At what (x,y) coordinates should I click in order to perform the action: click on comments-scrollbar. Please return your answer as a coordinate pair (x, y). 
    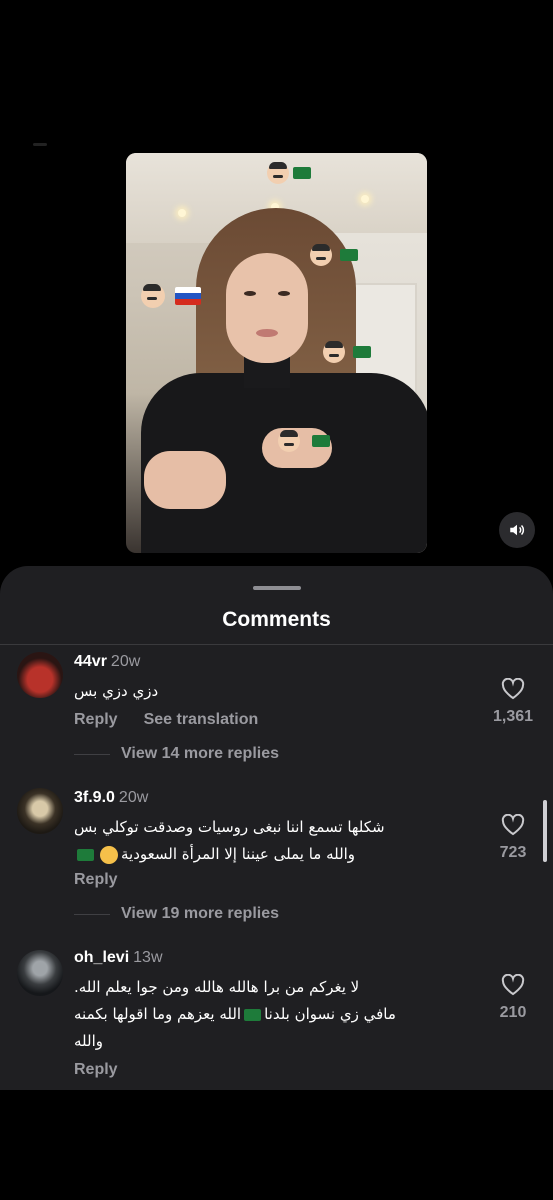
    Looking at the image, I should click on (545, 831).